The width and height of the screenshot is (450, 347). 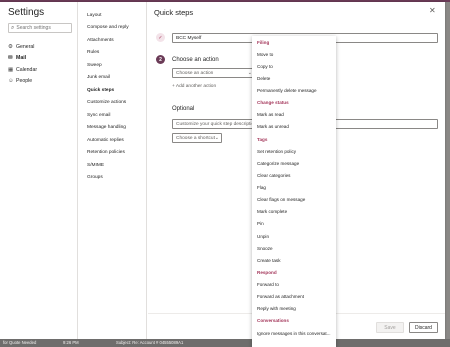 I want to click on choose-action-dropdown: Choose an action ⌄, so click(x=214, y=73).